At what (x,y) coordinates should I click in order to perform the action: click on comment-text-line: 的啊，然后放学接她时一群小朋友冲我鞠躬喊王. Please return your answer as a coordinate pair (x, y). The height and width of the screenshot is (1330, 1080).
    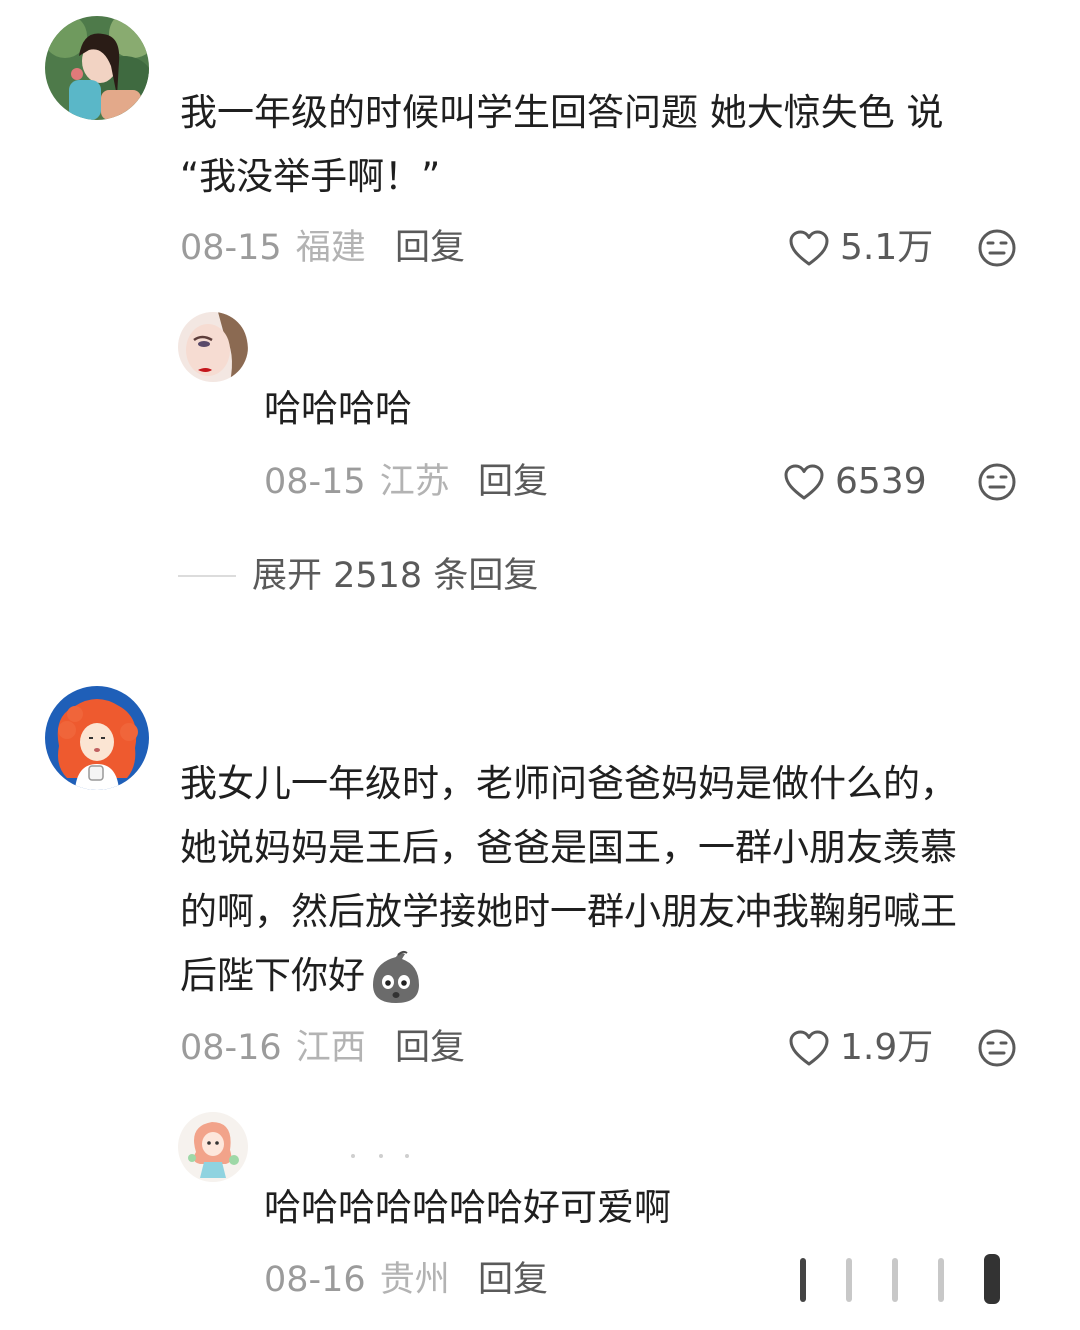
    Looking at the image, I should click on (568, 911).